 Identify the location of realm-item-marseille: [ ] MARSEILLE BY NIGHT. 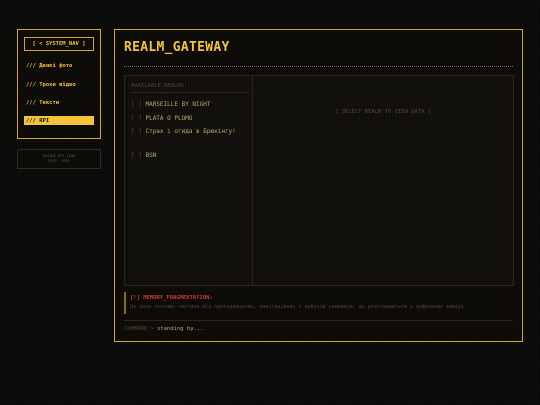
(190, 105).